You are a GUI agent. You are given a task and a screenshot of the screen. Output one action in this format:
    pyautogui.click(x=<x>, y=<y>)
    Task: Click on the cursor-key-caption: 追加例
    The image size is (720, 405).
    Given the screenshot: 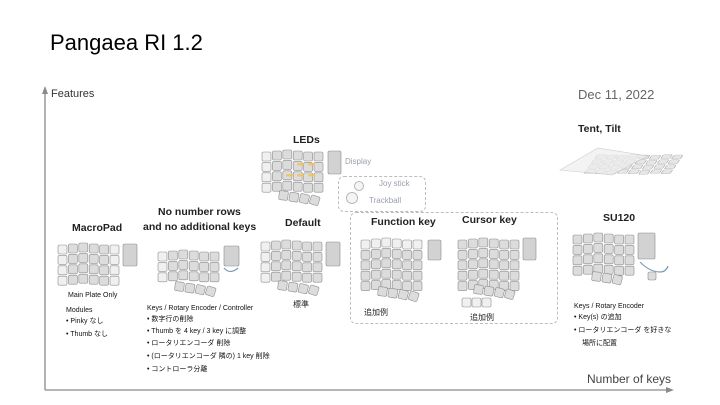 What is the action you would take?
    pyautogui.click(x=482, y=317)
    